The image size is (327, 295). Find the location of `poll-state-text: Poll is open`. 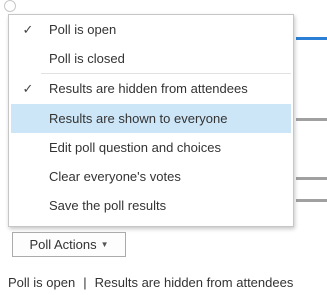

poll-state-text: Poll is open is located at coordinates (42, 282).